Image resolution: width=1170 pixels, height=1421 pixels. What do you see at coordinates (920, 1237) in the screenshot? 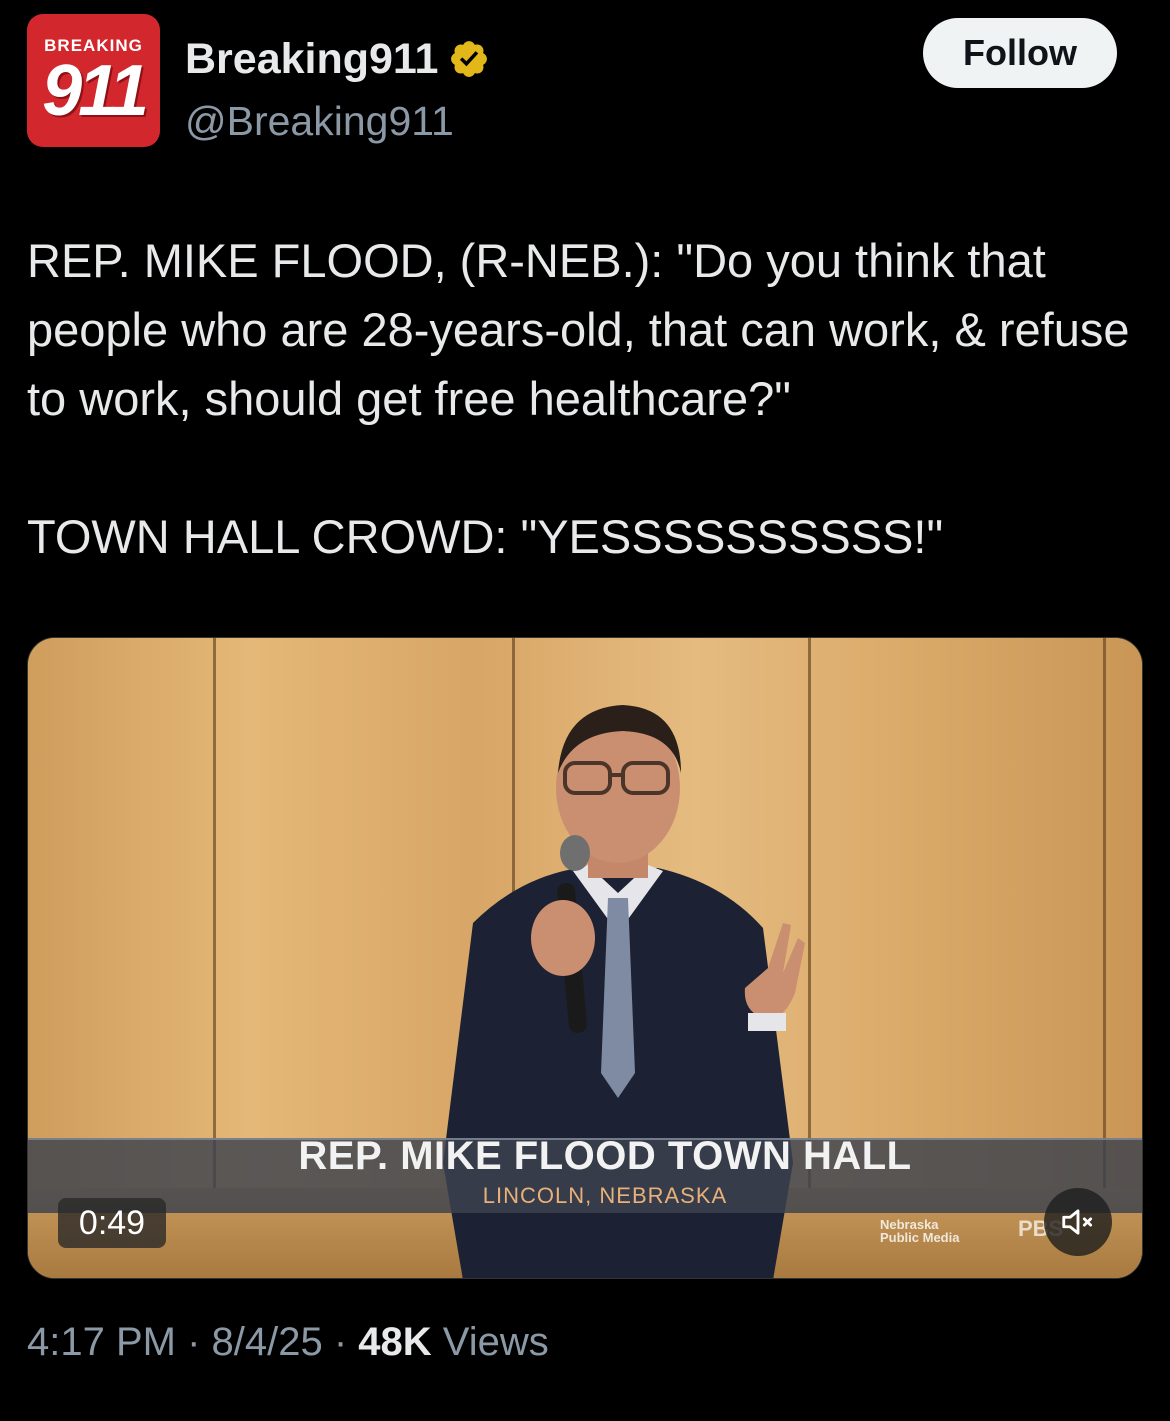
I see `watermark-line2: Public Media` at bounding box center [920, 1237].